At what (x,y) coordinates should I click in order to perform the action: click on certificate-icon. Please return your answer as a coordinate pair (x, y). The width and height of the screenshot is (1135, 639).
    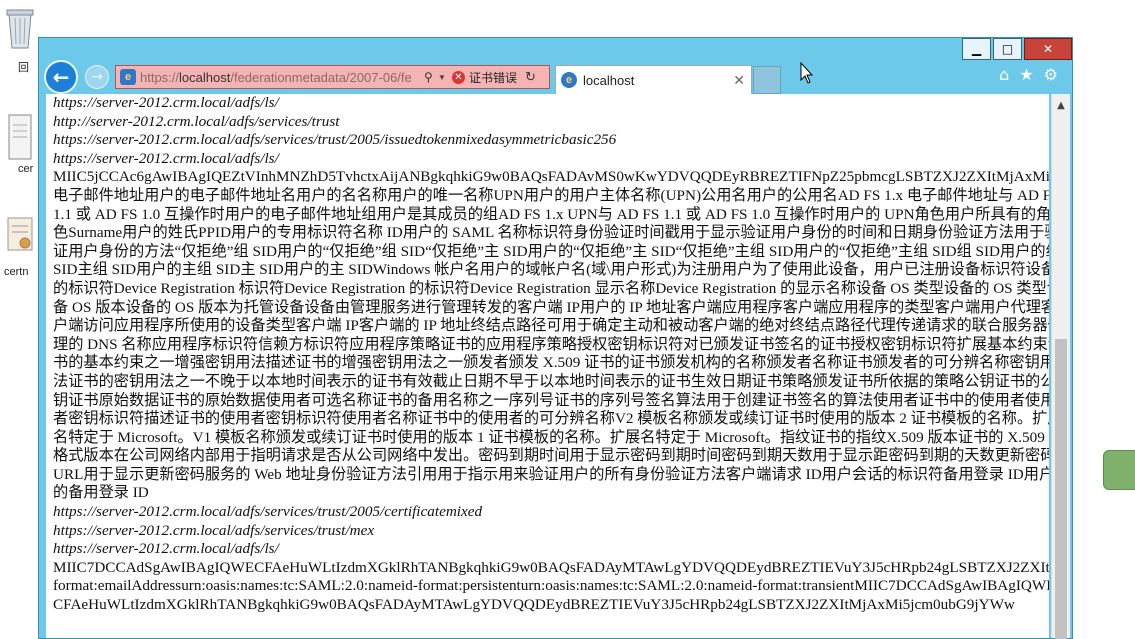
    Looking at the image, I should click on (20, 237).